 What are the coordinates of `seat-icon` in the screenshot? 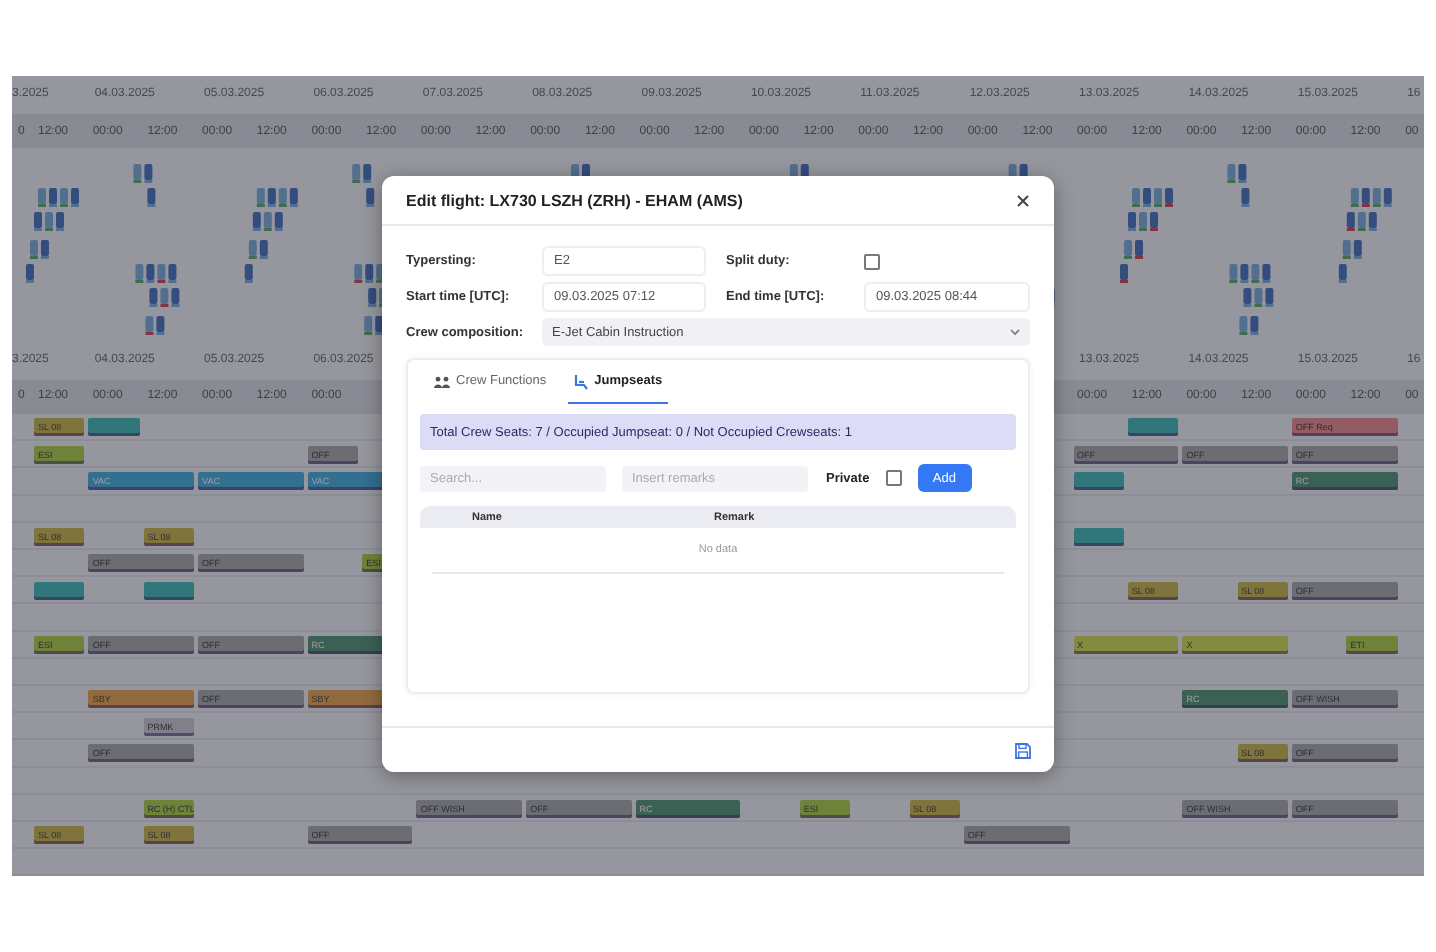 It's located at (581, 381).